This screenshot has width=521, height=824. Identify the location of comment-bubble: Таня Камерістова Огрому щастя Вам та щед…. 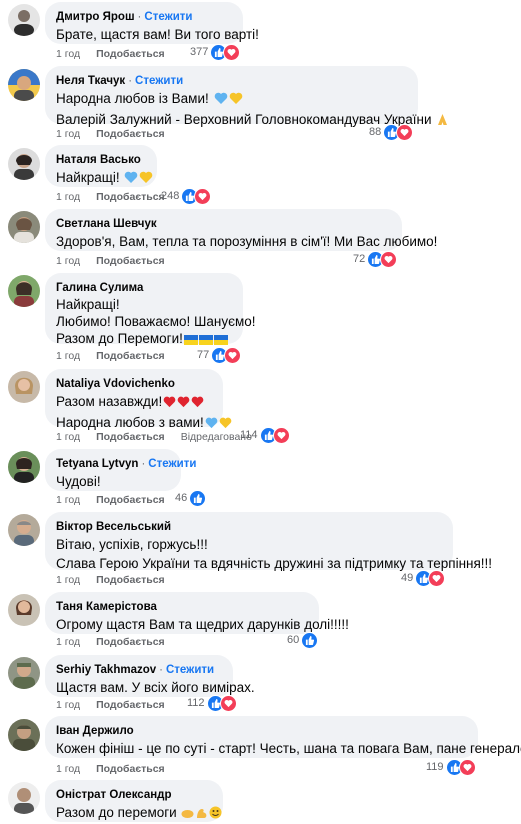
(197, 613).